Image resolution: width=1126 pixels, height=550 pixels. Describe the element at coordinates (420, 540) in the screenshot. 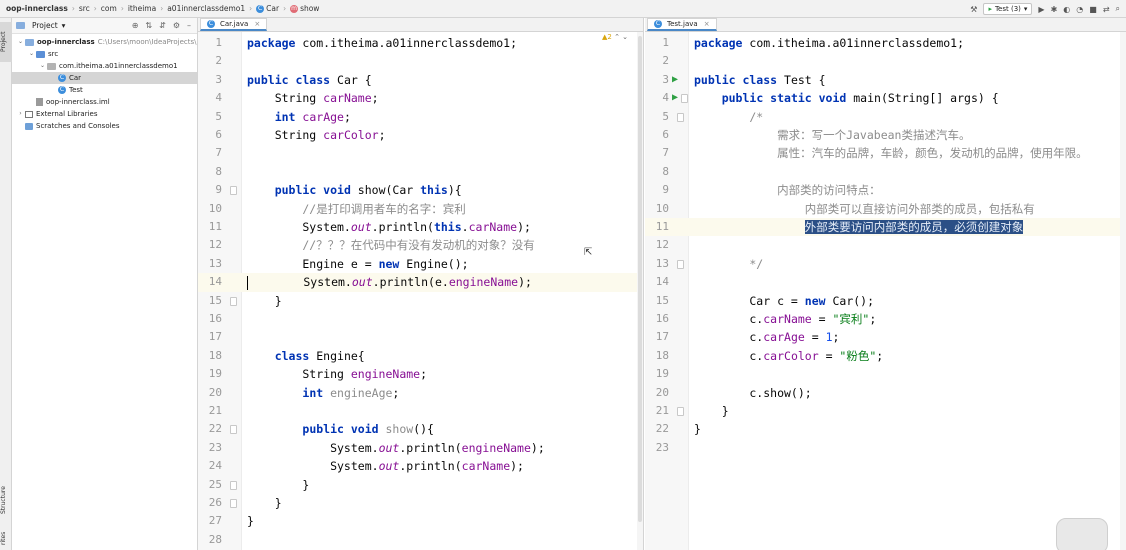

I see `code-line: 28` at that location.